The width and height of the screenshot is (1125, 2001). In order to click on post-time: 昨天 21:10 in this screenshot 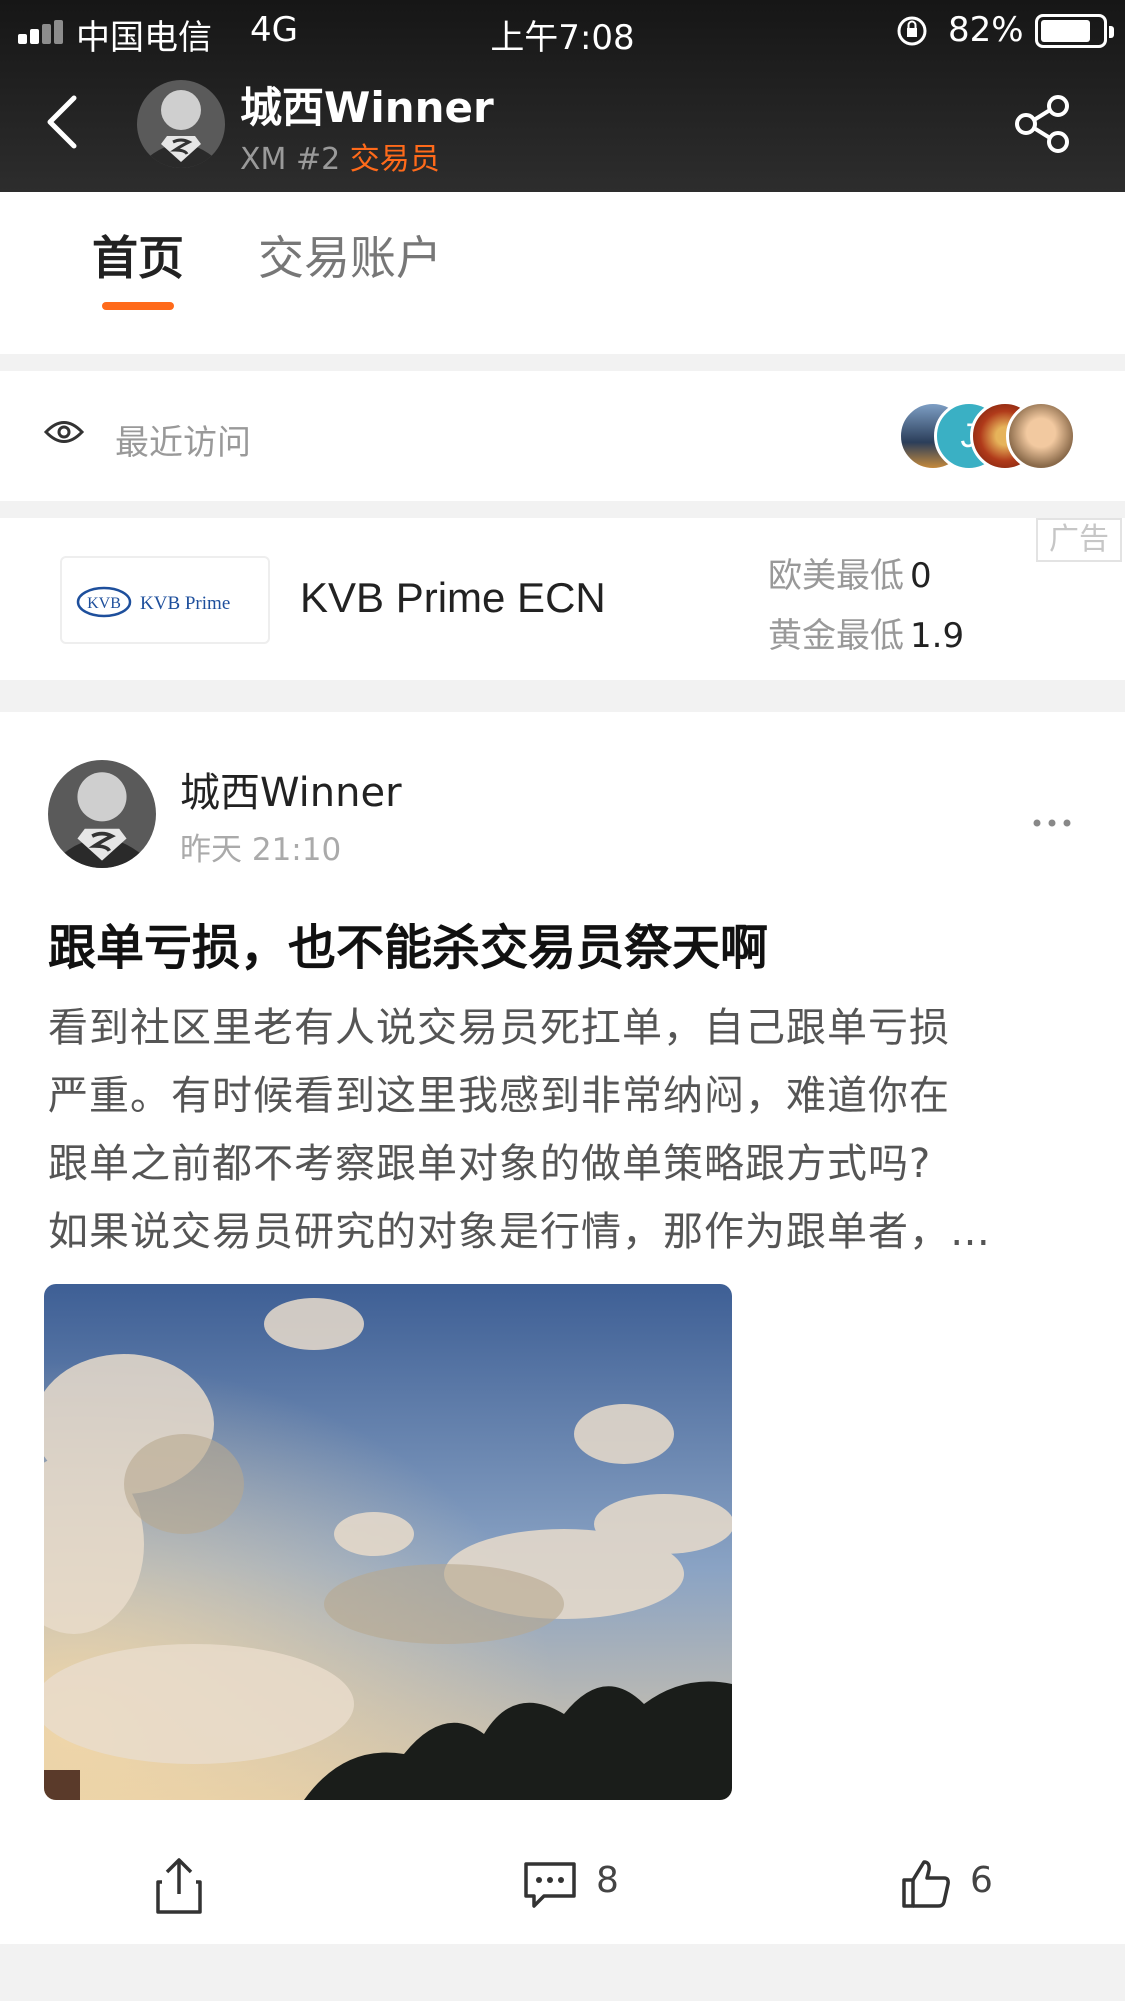, I will do `click(261, 850)`.